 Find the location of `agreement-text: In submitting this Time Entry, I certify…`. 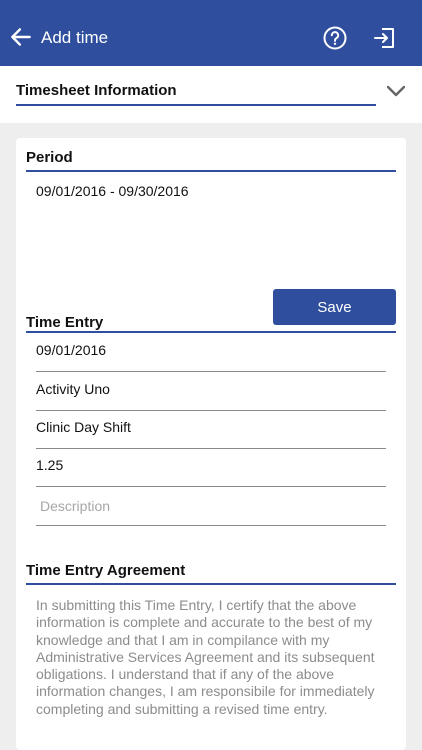

agreement-text: In submitting this Time Entry, I certify… is located at coordinates (205, 657).